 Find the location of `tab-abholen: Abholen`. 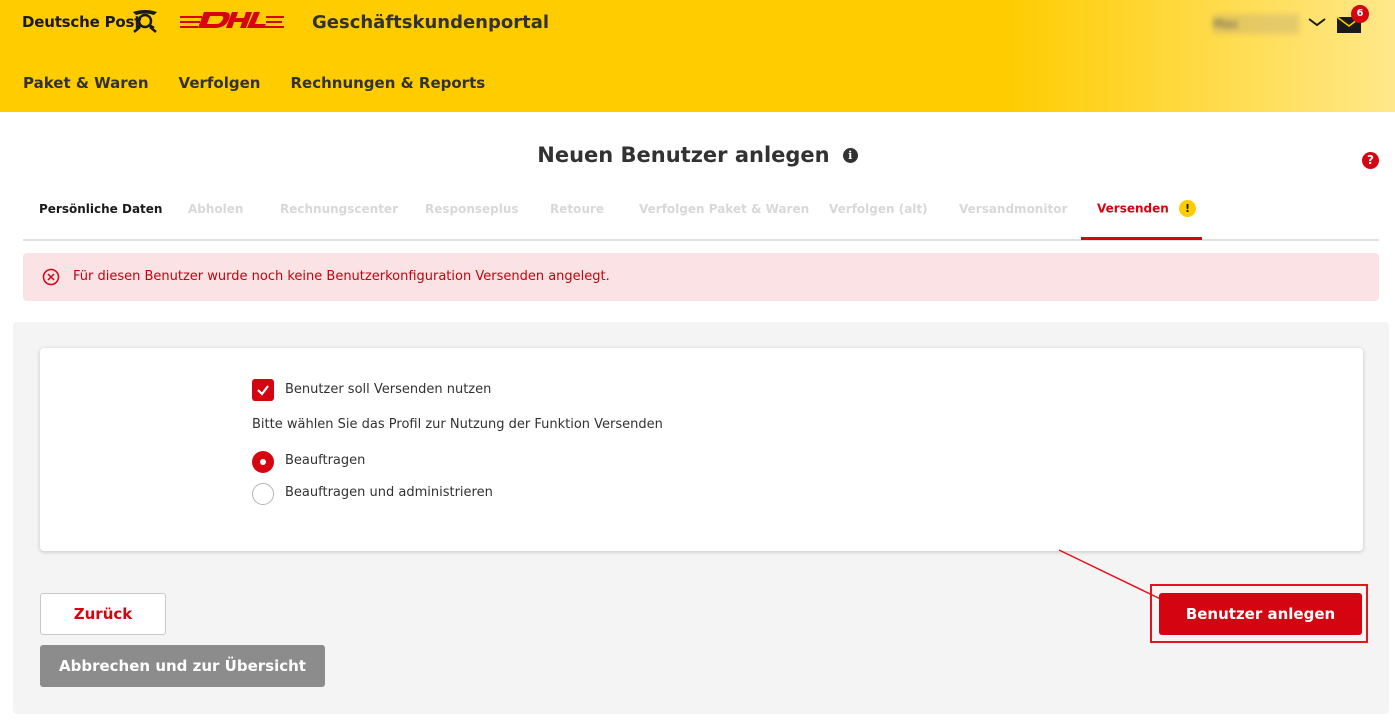

tab-abholen: Abholen is located at coordinates (215, 209).